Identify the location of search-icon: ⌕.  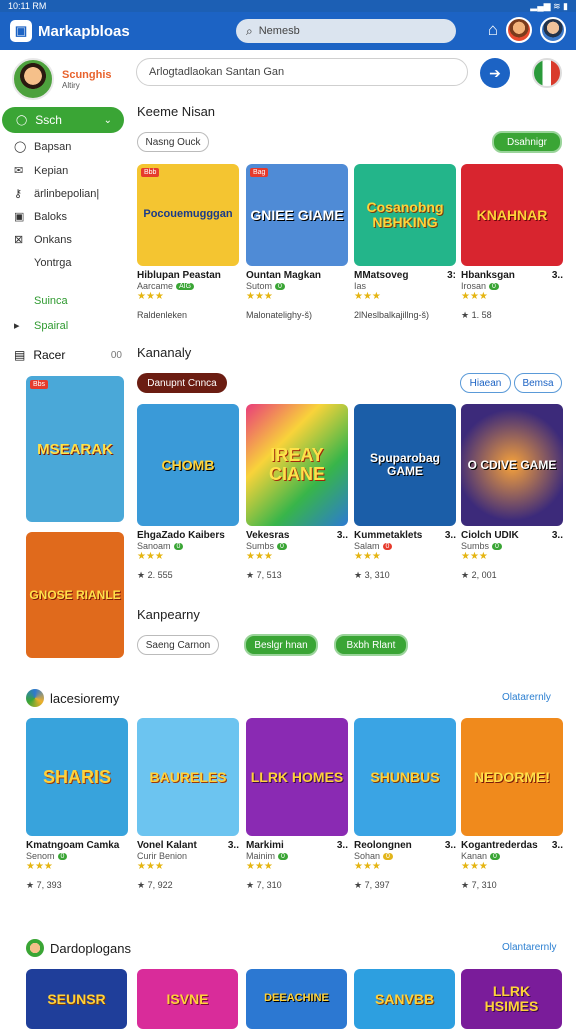
(249, 30).